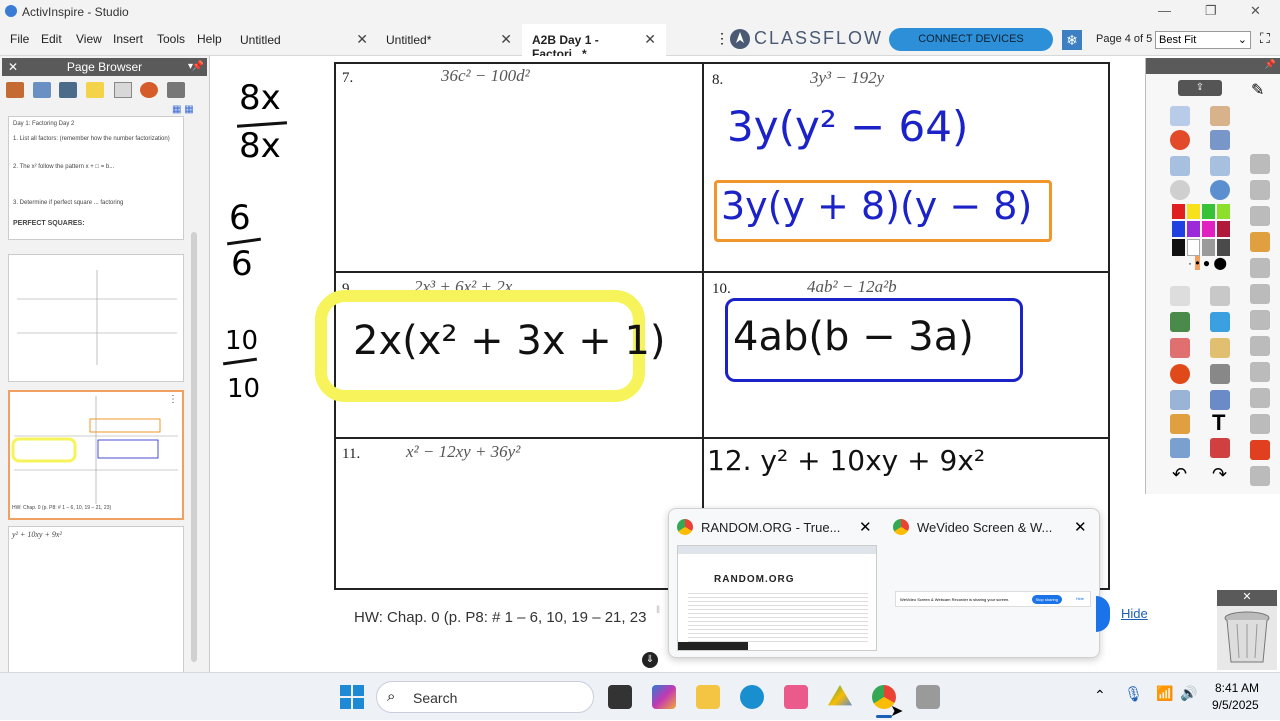 This screenshot has width=1280, height=721. I want to click on scroll-handle: ‖, so click(660, 611).